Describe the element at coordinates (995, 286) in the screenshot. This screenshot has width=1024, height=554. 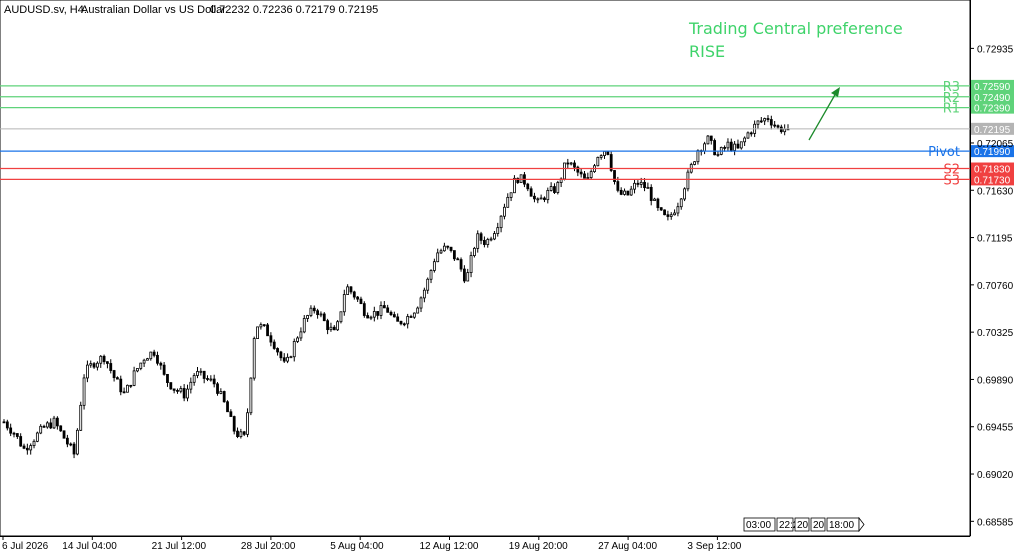
I see `price-tick-label: 0.70760` at that location.